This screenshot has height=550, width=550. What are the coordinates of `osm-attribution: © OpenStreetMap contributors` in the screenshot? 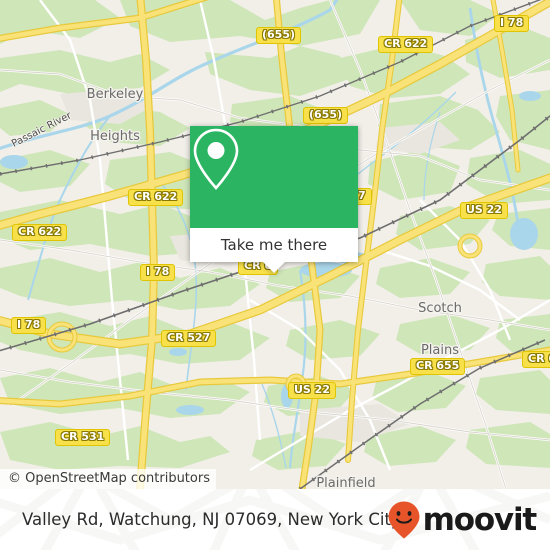 It's located at (108, 479).